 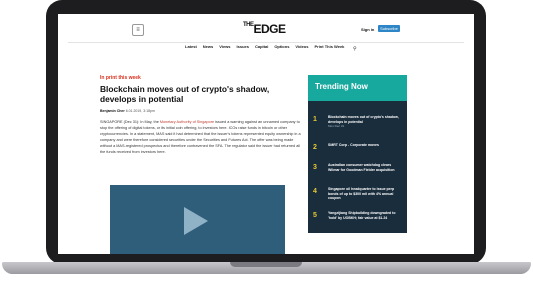 I want to click on nav-views: Views, so click(x=224, y=46).